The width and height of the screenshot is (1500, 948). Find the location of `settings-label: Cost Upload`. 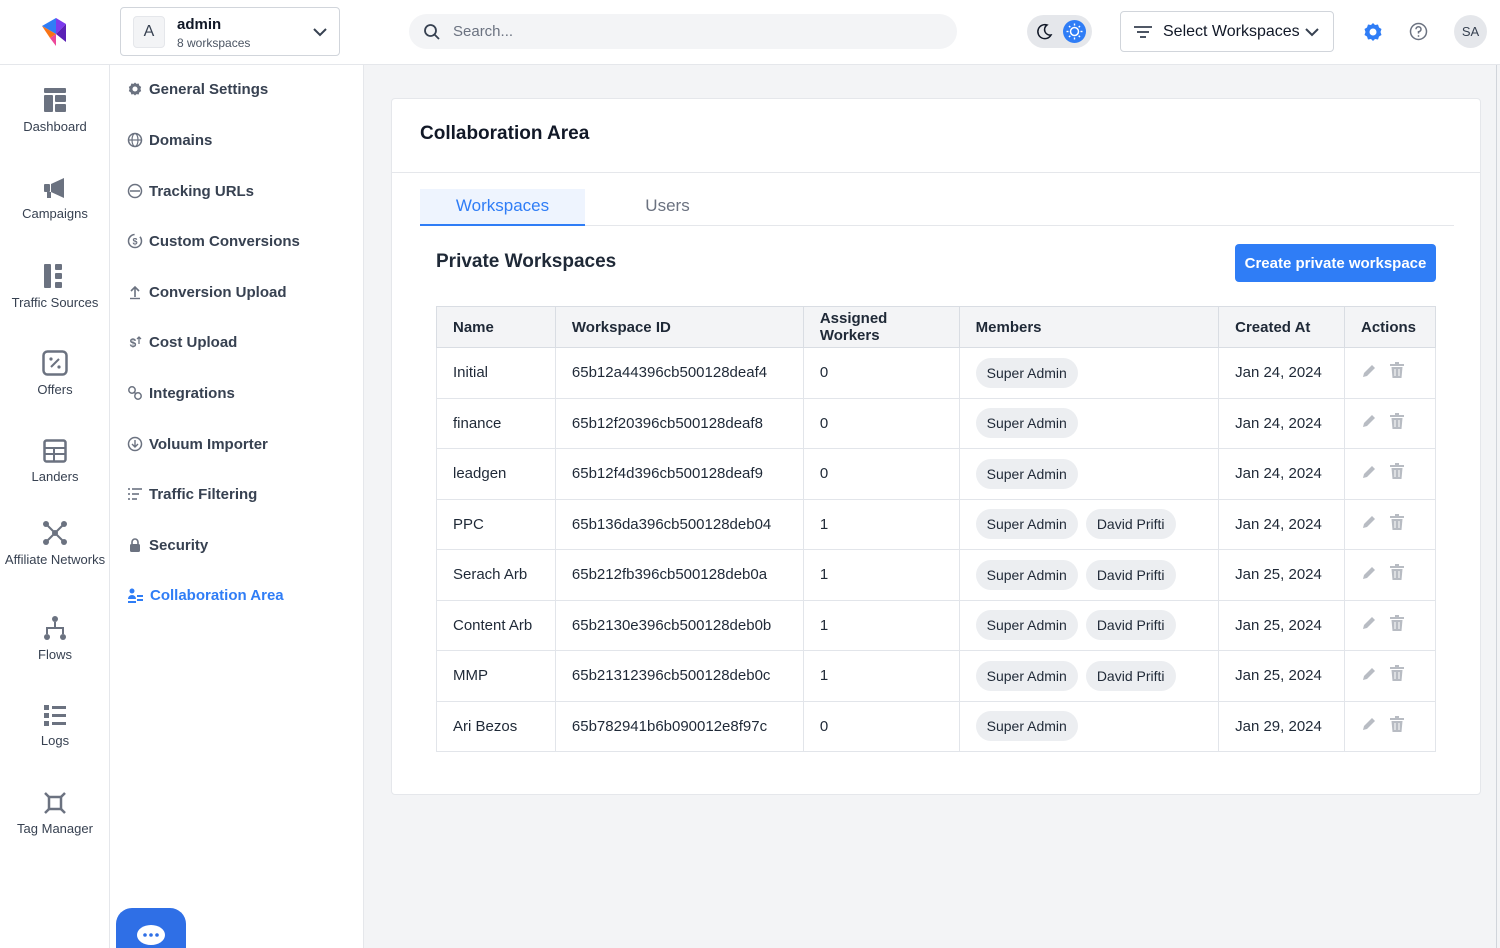

settings-label: Cost Upload is located at coordinates (193, 342).